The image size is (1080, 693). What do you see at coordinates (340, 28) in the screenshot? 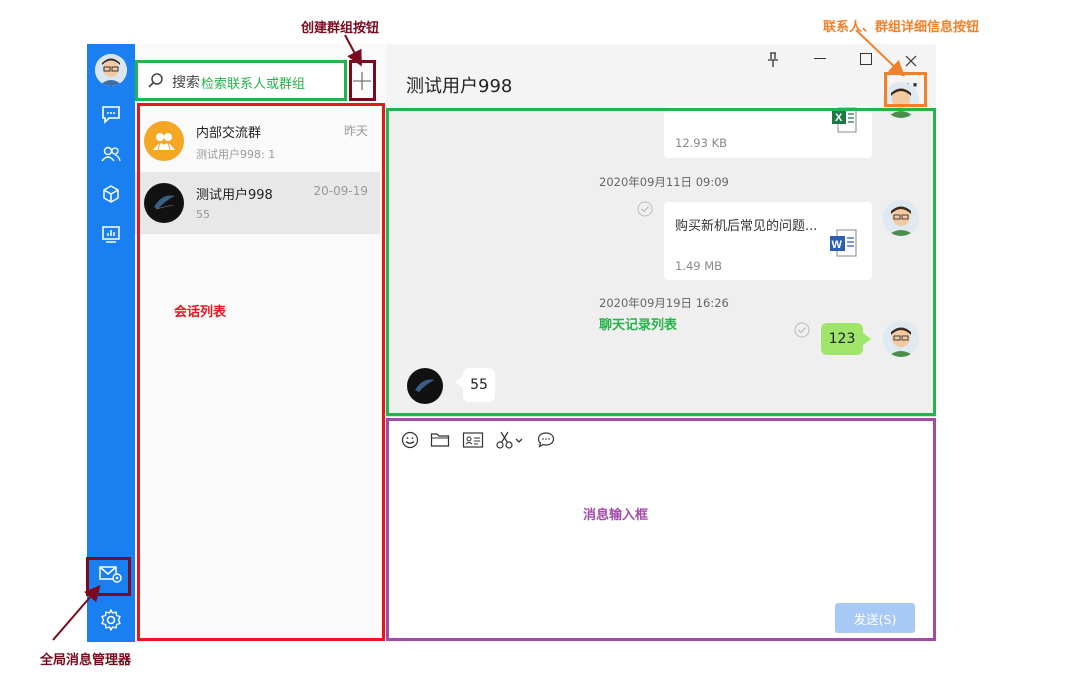
I see `create-group-annotation: 创建群组按钮` at bounding box center [340, 28].